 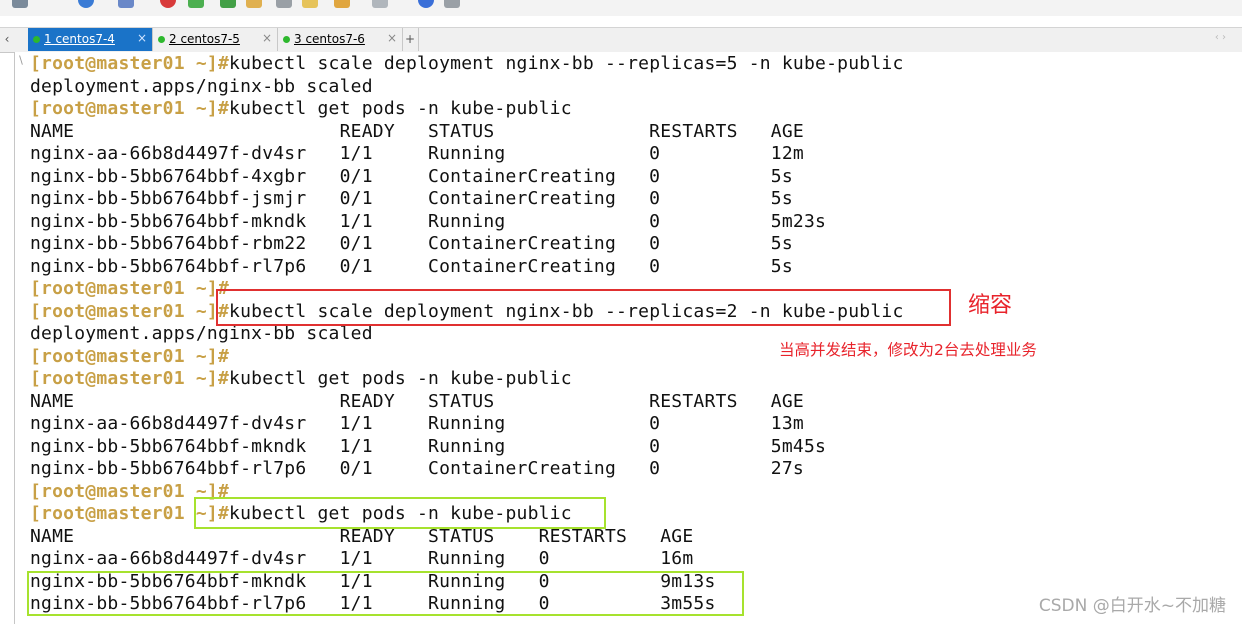 I want to click on tab-scroll-left-icon: ‹, so click(x=7, y=39).